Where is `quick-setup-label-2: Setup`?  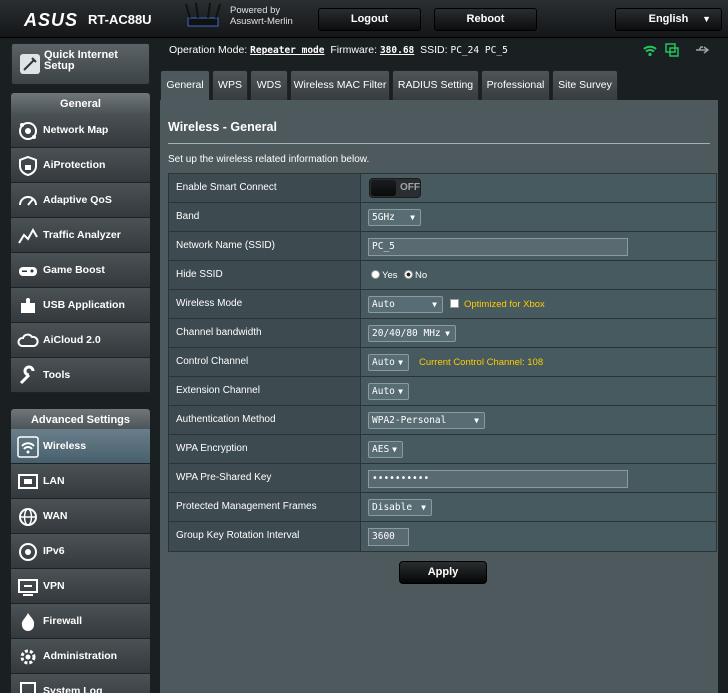 quick-setup-label-2: Setup is located at coordinates (59, 66).